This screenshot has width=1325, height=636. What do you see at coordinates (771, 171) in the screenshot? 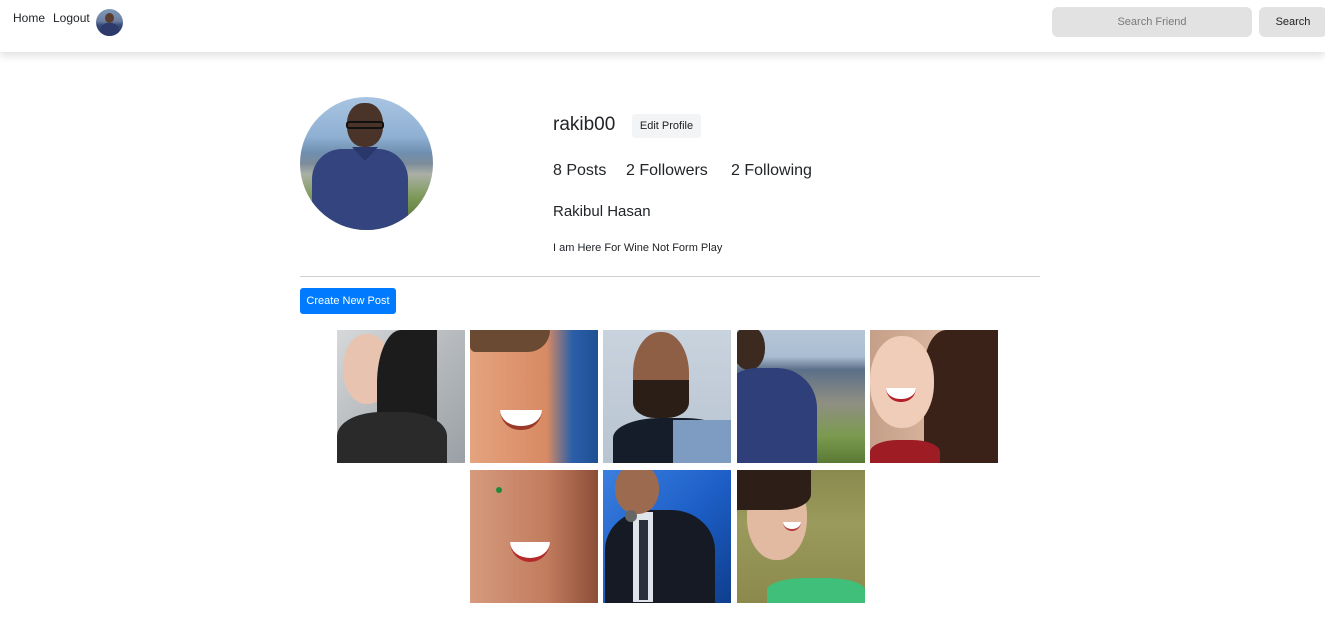
I see `following-count: 2 Following` at bounding box center [771, 171].